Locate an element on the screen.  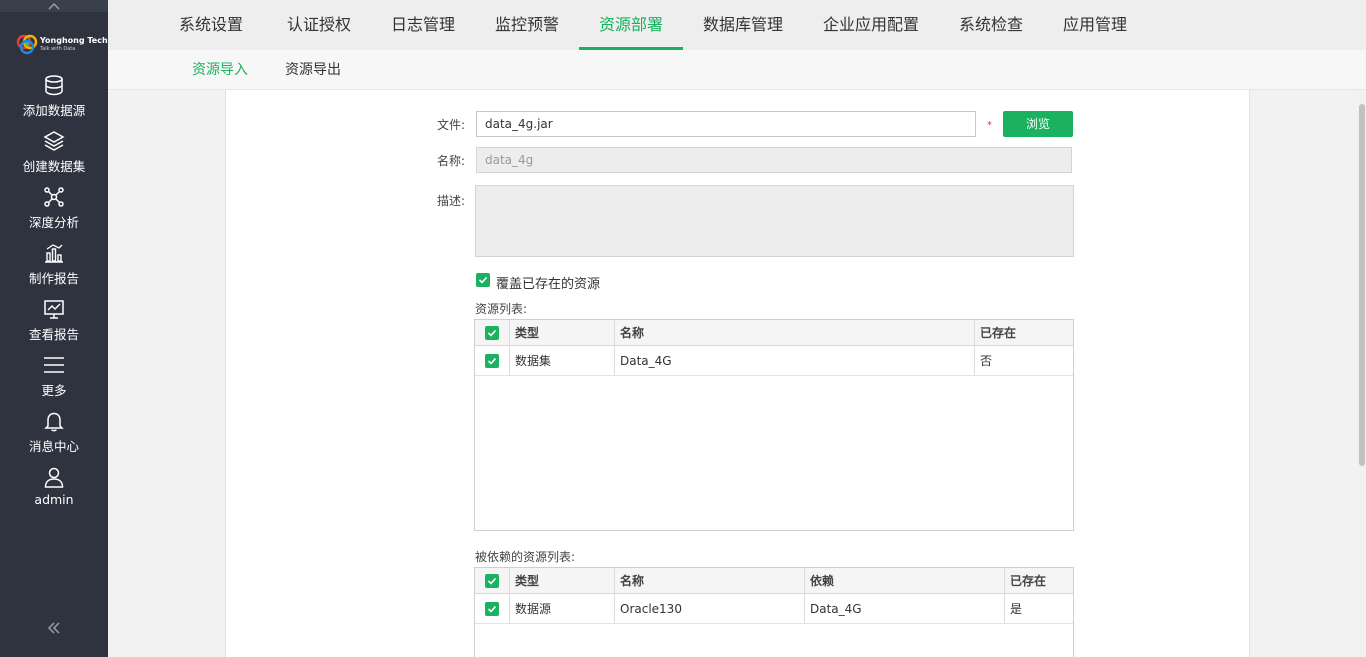
brand-tagline: Talk with Data is located at coordinates (58, 48).